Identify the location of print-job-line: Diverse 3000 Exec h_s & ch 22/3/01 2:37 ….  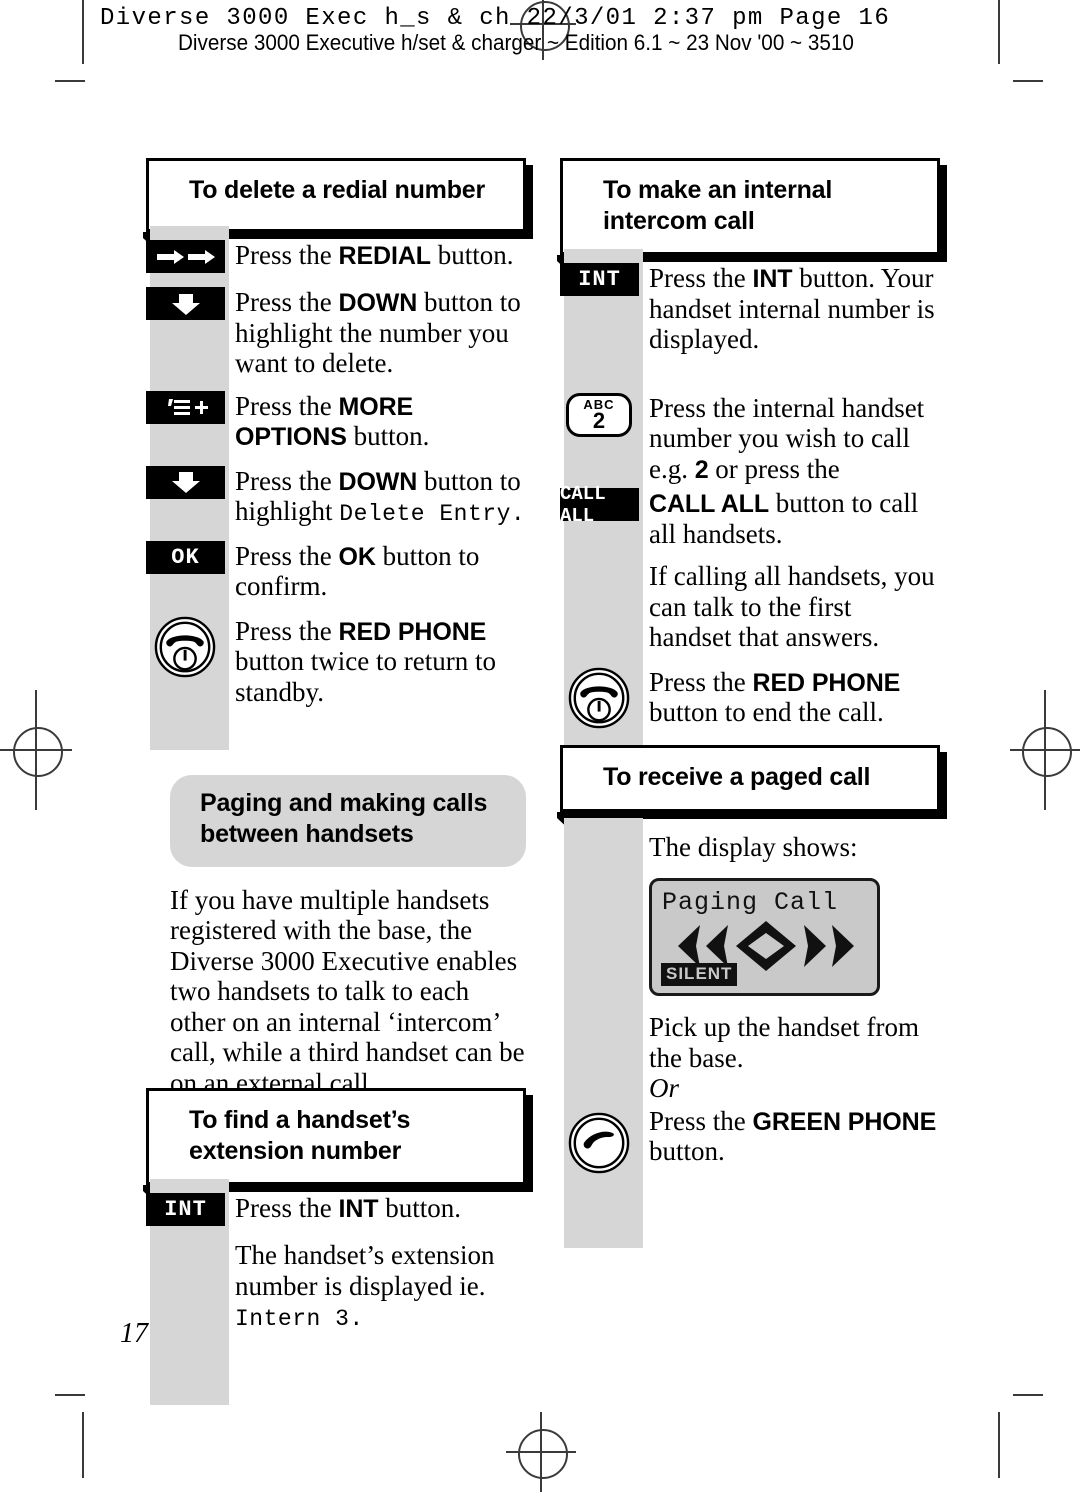
(495, 18).